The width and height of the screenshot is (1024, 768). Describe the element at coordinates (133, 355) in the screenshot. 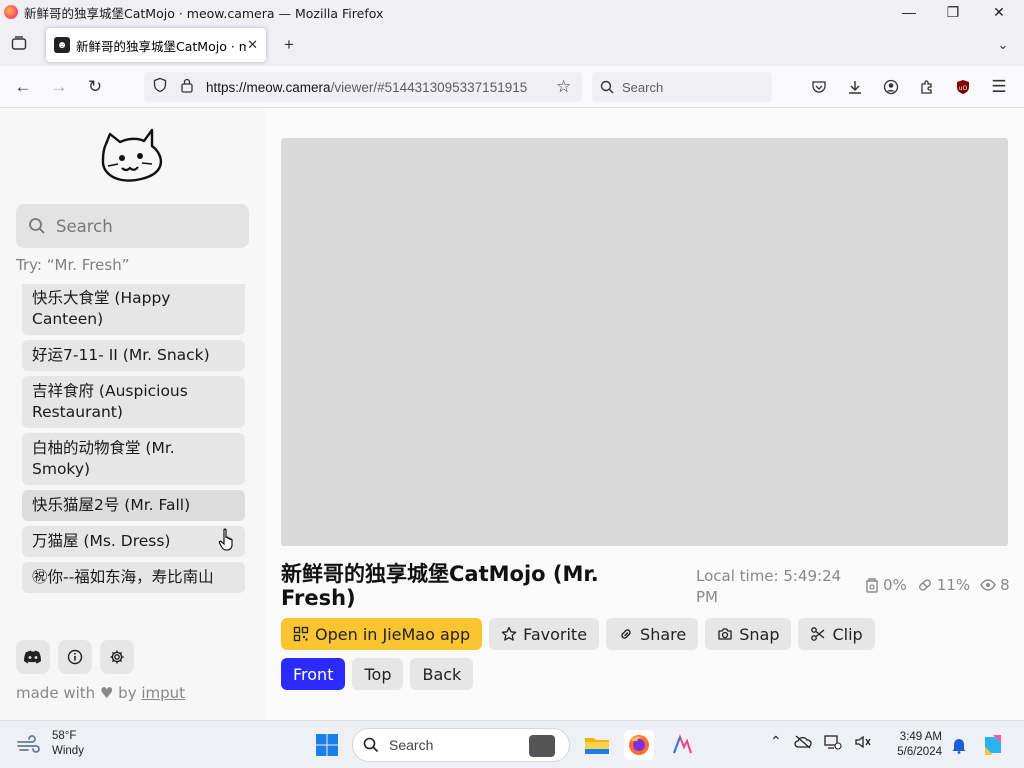

I see `camera-list-item: 好运7-11- II (Mr. Snack)` at that location.